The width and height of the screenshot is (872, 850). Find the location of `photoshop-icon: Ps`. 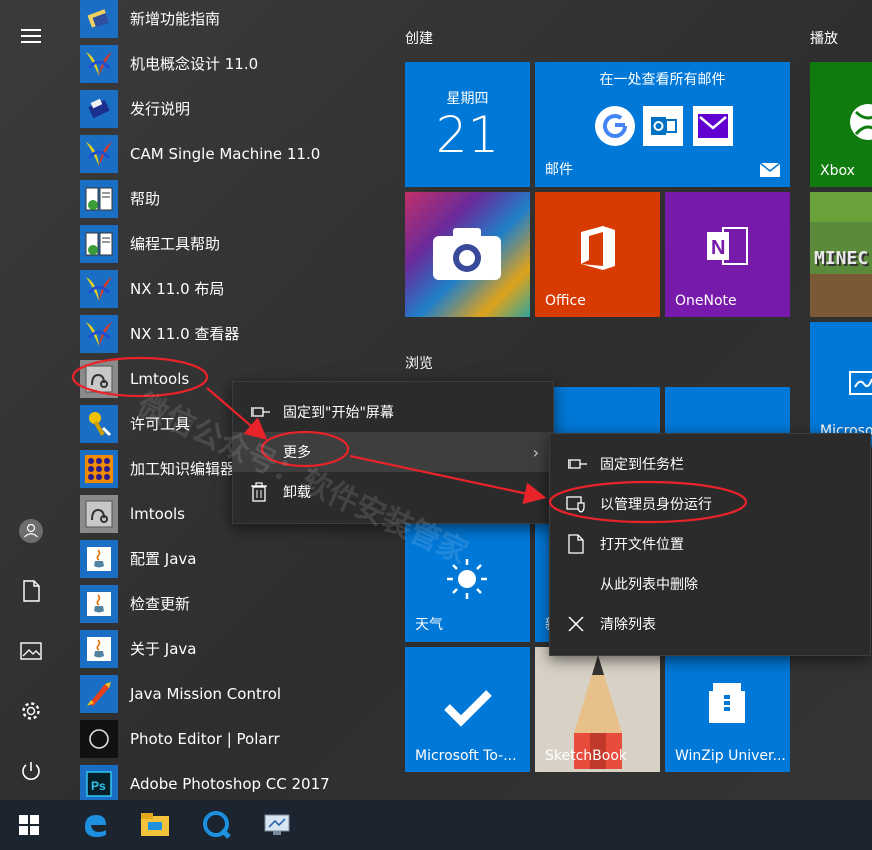

photoshop-icon: Ps is located at coordinates (99, 783).